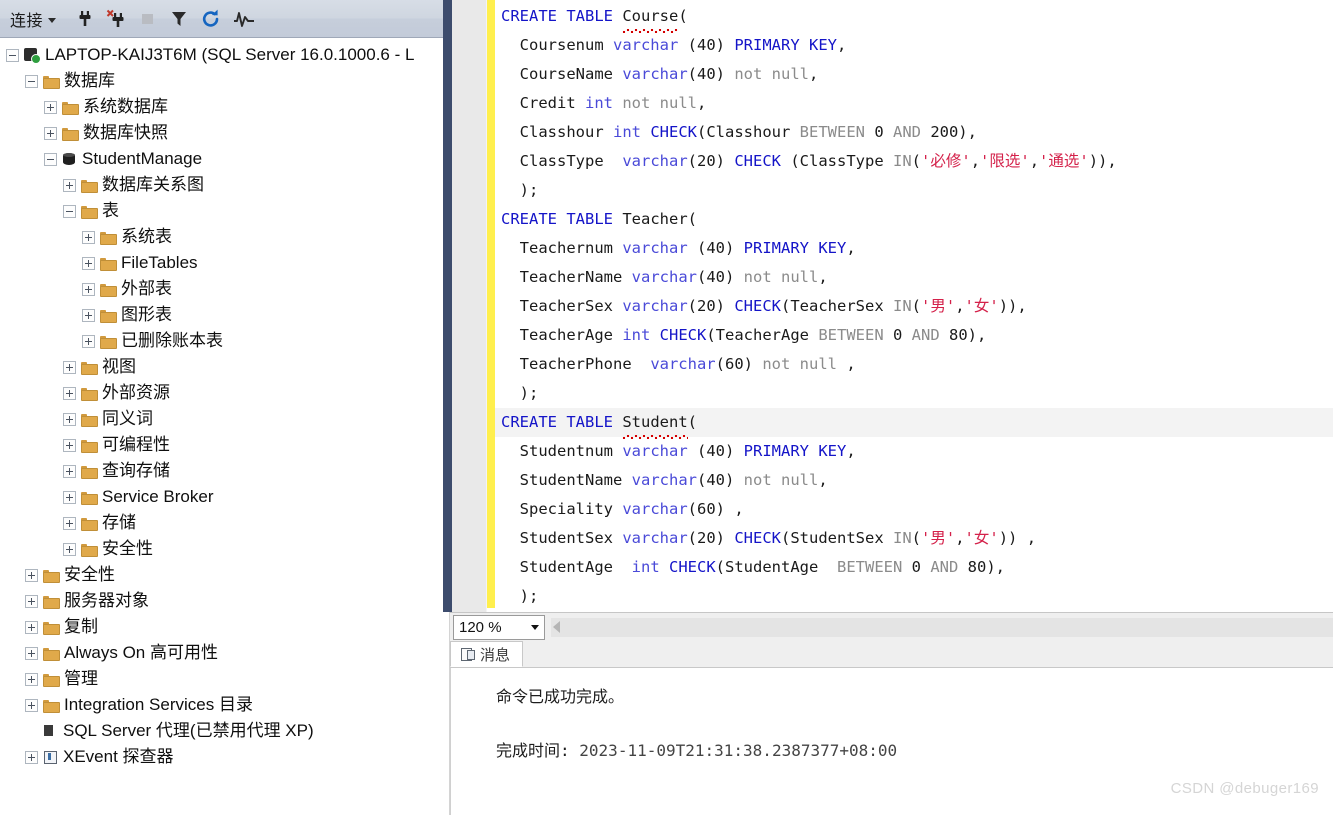 This screenshot has height=815, width=1333. I want to click on tree-node-security: 安全性, so click(221, 575).